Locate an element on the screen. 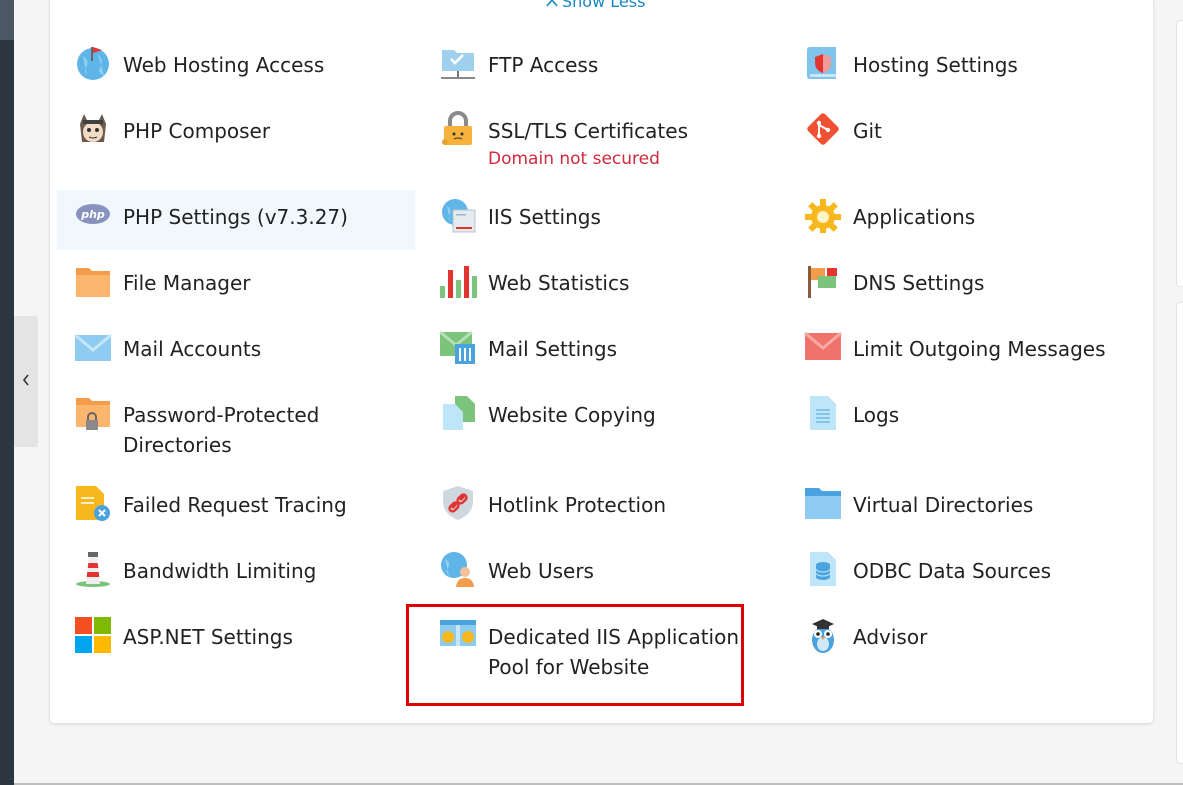 The height and width of the screenshot is (785, 1183). tool-hosting-settings: Hosting Settings is located at coordinates (911, 64).